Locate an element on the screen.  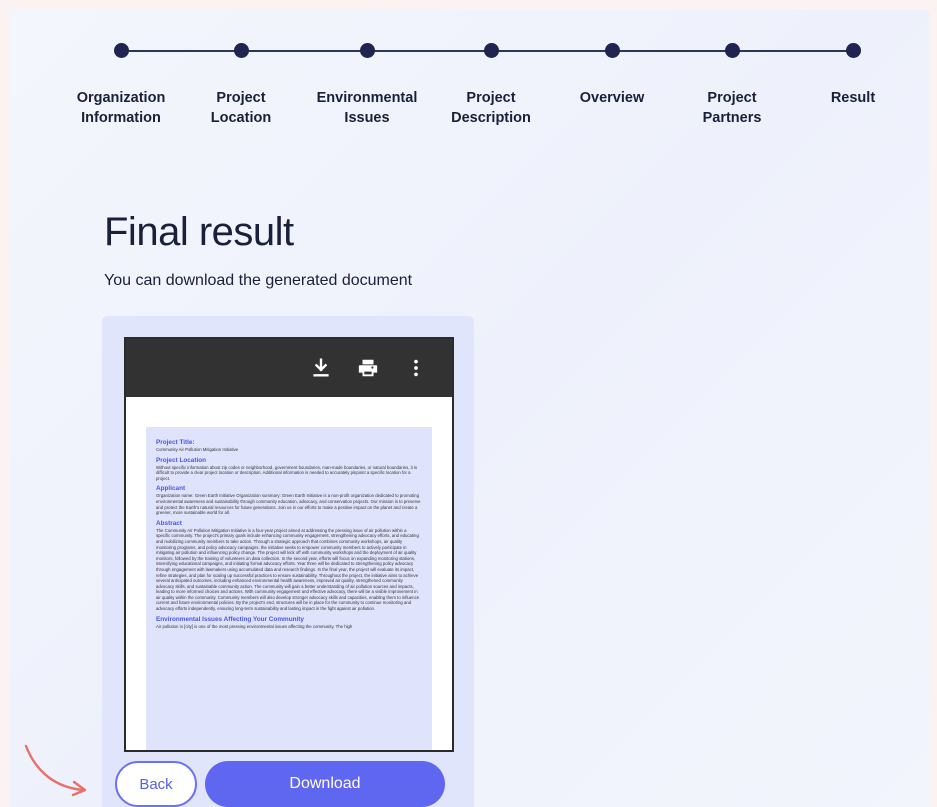
page-subtitle: You can download the generated document is located at coordinates (258, 280).